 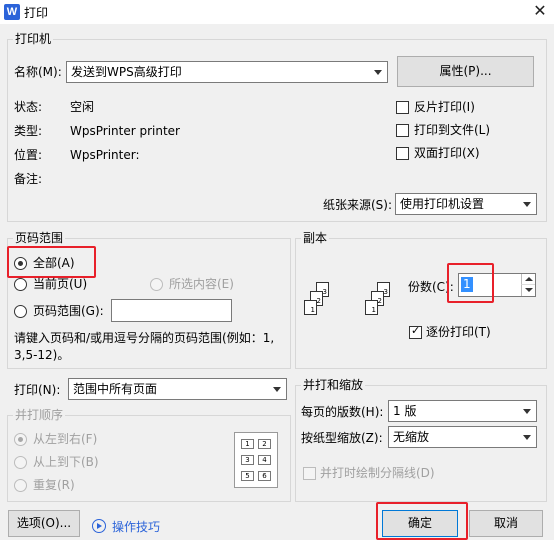 I want to click on mirror-print-checkbox, so click(x=402, y=107).